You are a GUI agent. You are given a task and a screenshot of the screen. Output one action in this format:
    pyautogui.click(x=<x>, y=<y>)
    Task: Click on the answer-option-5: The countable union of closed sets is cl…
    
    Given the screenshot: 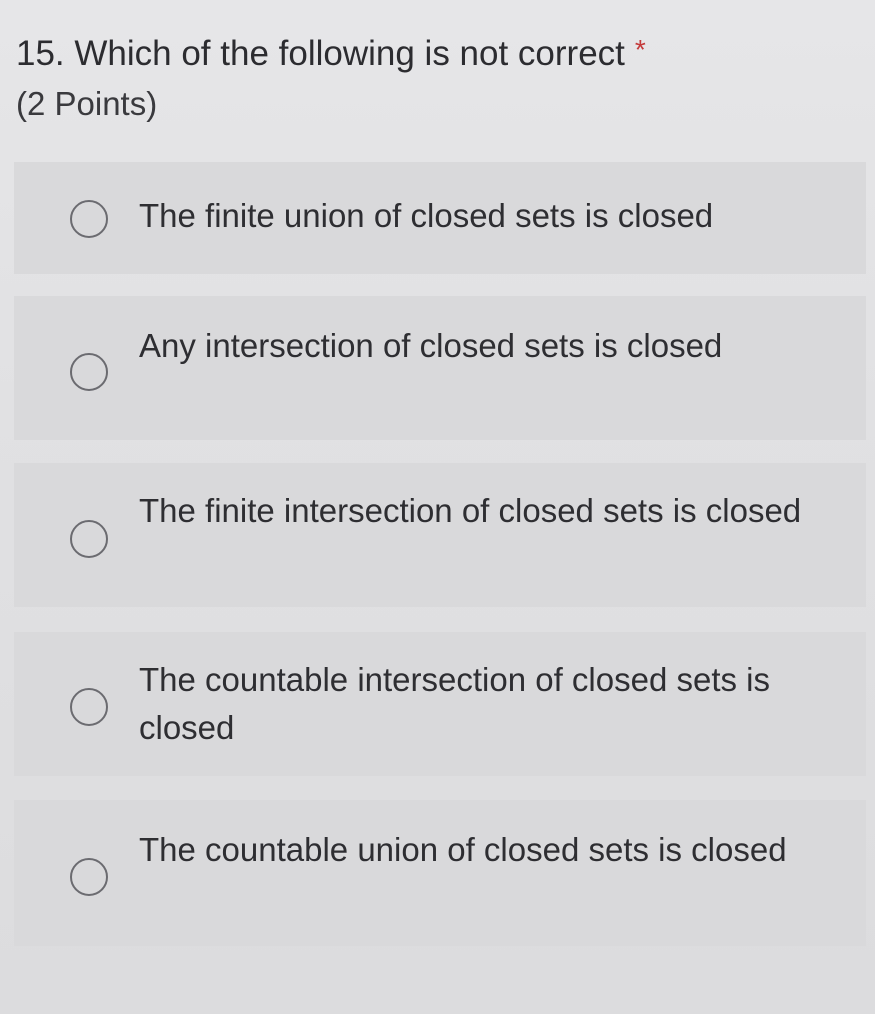 What is the action you would take?
    pyautogui.click(x=440, y=873)
    